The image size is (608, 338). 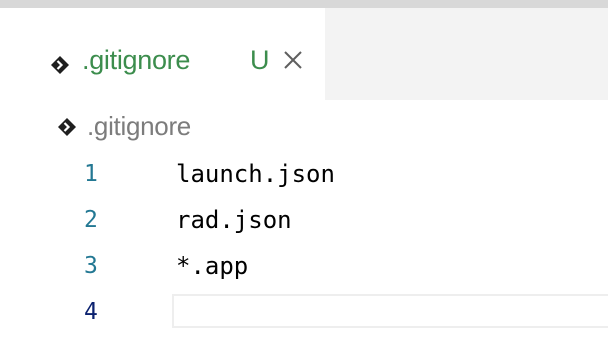 I want to click on line-number: 4, so click(x=91, y=312).